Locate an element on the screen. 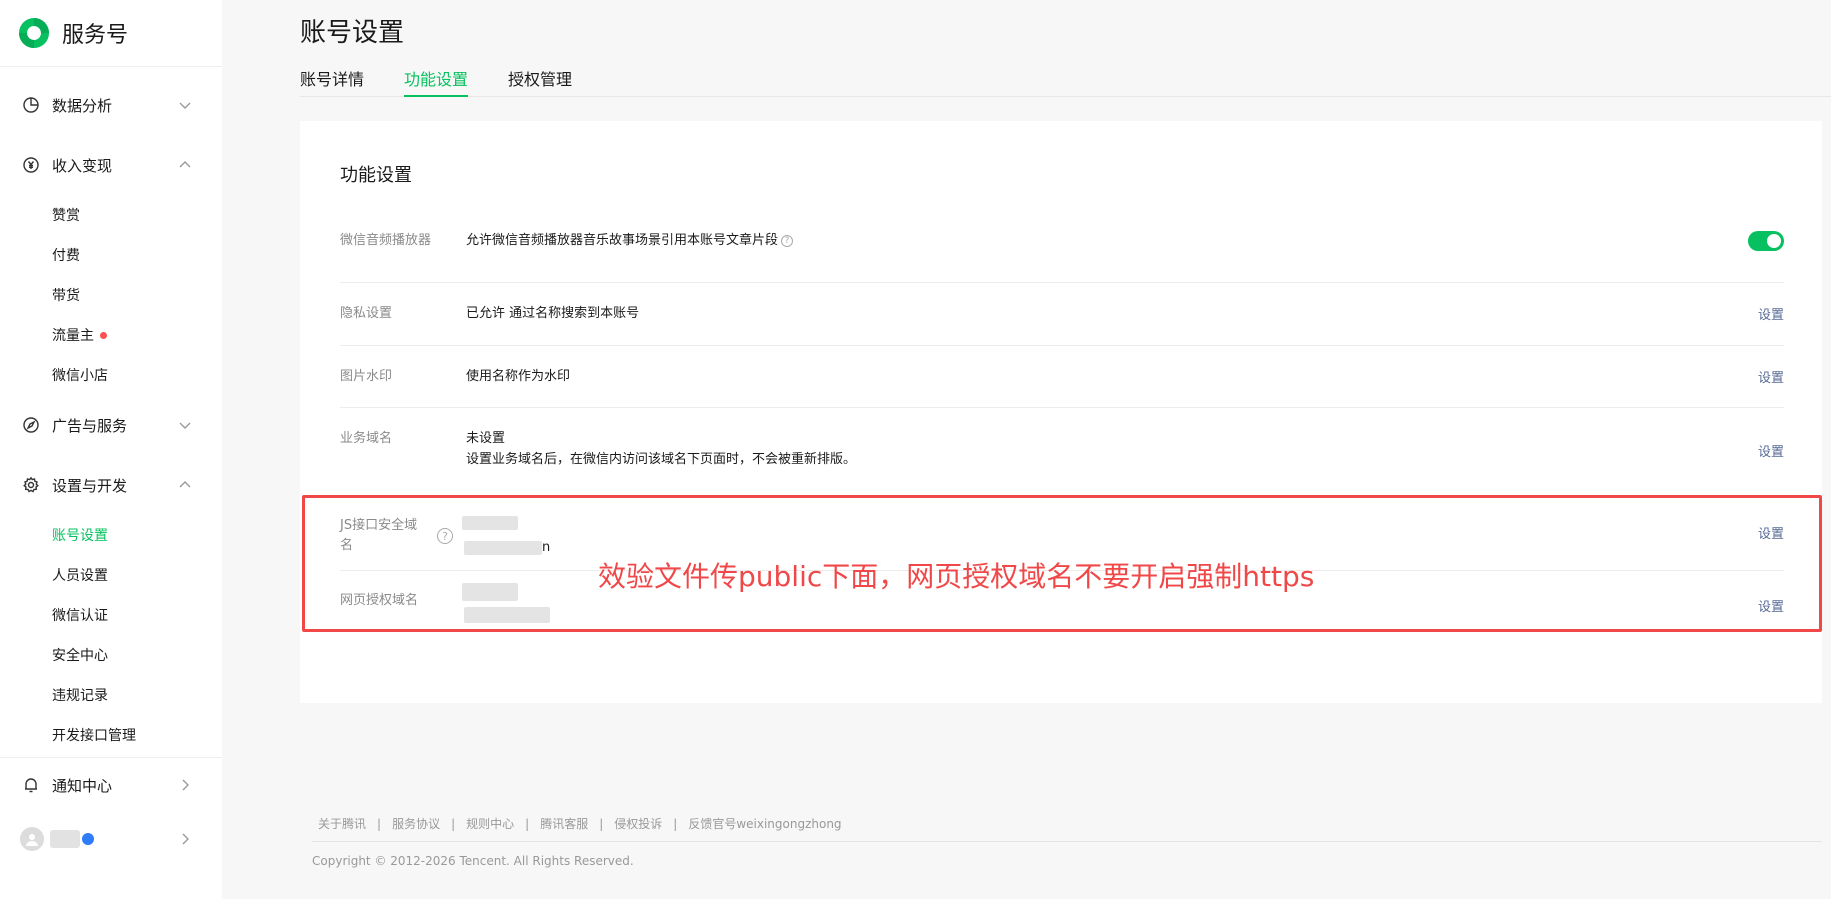 The image size is (1831, 899). nav-group-settings-dev: 设置与开发 is located at coordinates (111, 485).